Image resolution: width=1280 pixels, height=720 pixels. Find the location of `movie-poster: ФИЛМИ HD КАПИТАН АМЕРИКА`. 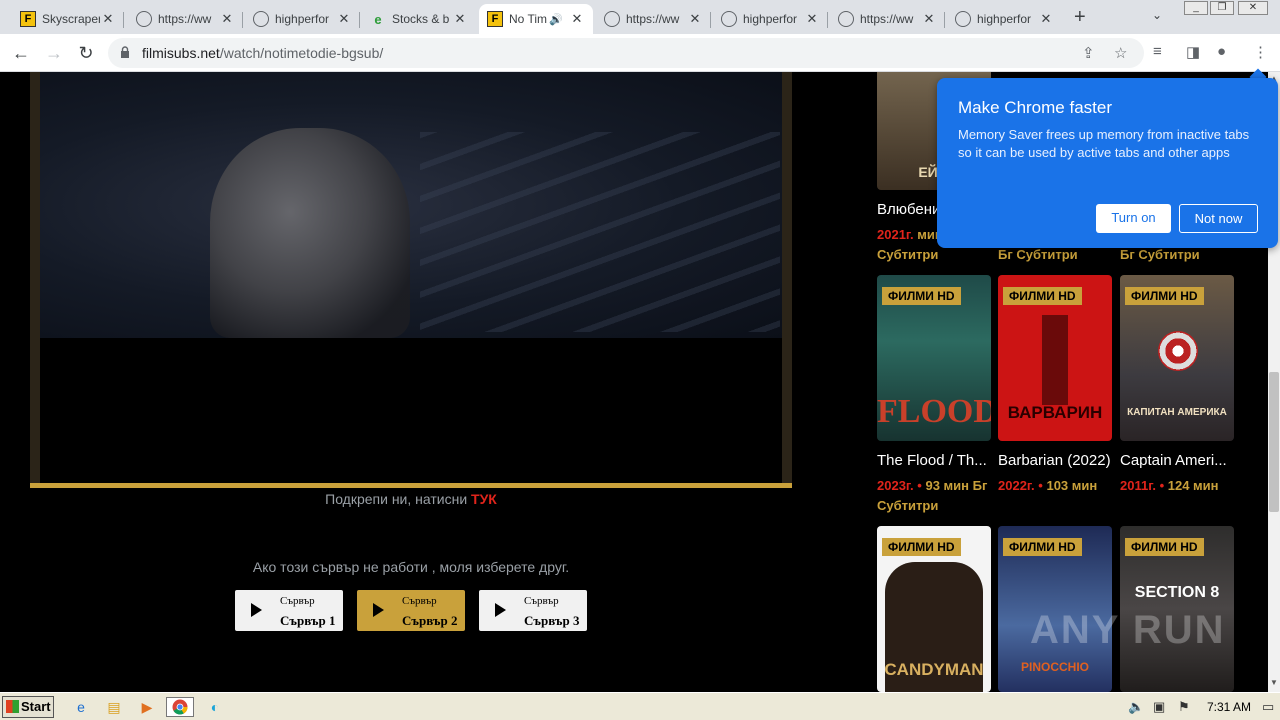

movie-poster: ФИЛМИ HD КАПИТАН АМЕРИКА is located at coordinates (1177, 358).